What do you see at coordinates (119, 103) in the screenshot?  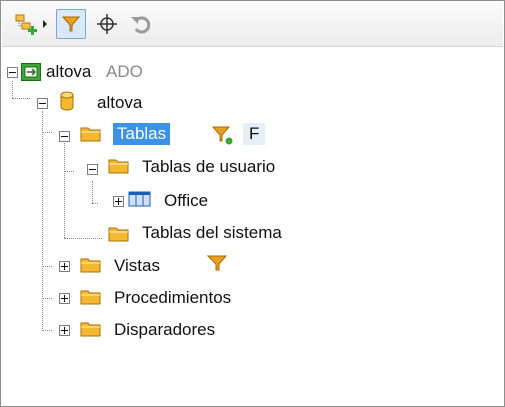 I see `database-name: altova` at bounding box center [119, 103].